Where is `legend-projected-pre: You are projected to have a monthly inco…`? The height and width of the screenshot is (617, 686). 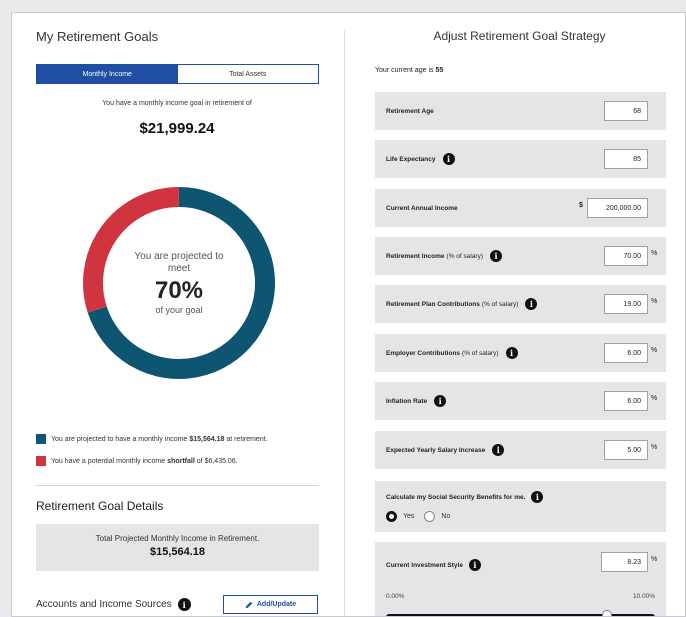 legend-projected-pre: You are projected to have a monthly inco… is located at coordinates (119, 439).